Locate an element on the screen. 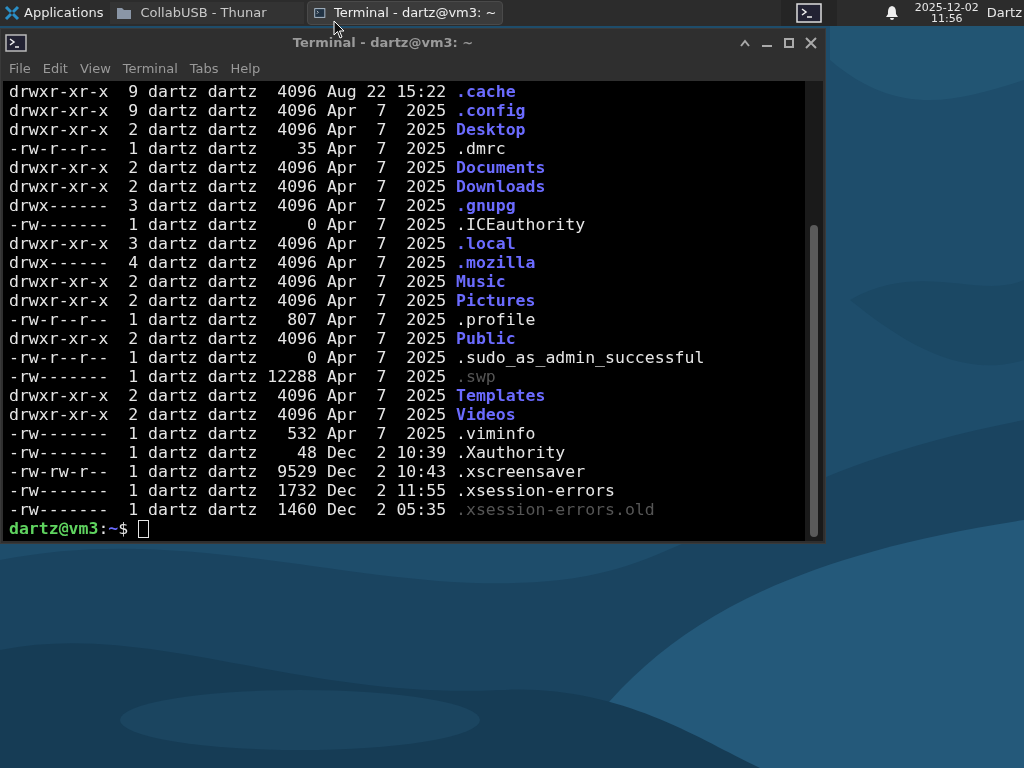 This screenshot has width=1024, height=768. file-name: .ICEauthority is located at coordinates (521, 224).